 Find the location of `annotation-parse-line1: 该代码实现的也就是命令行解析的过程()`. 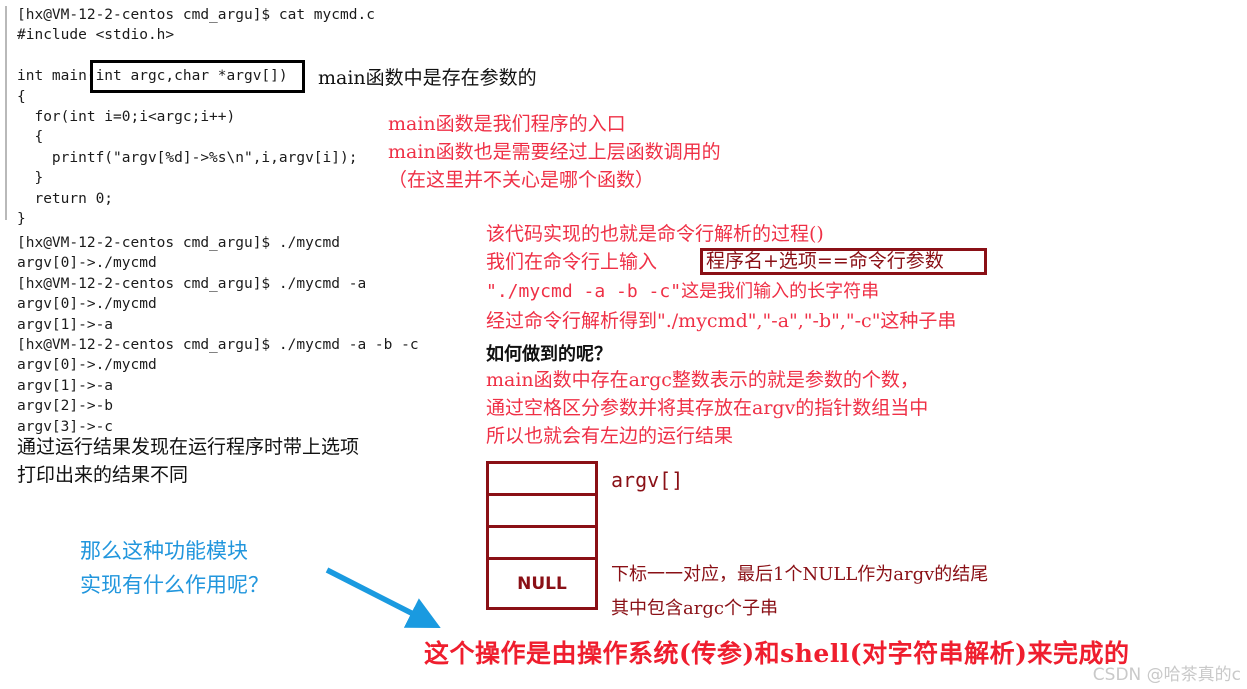

annotation-parse-line1: 该代码实现的也就是命令行解析的过程() is located at coordinates (655, 234).